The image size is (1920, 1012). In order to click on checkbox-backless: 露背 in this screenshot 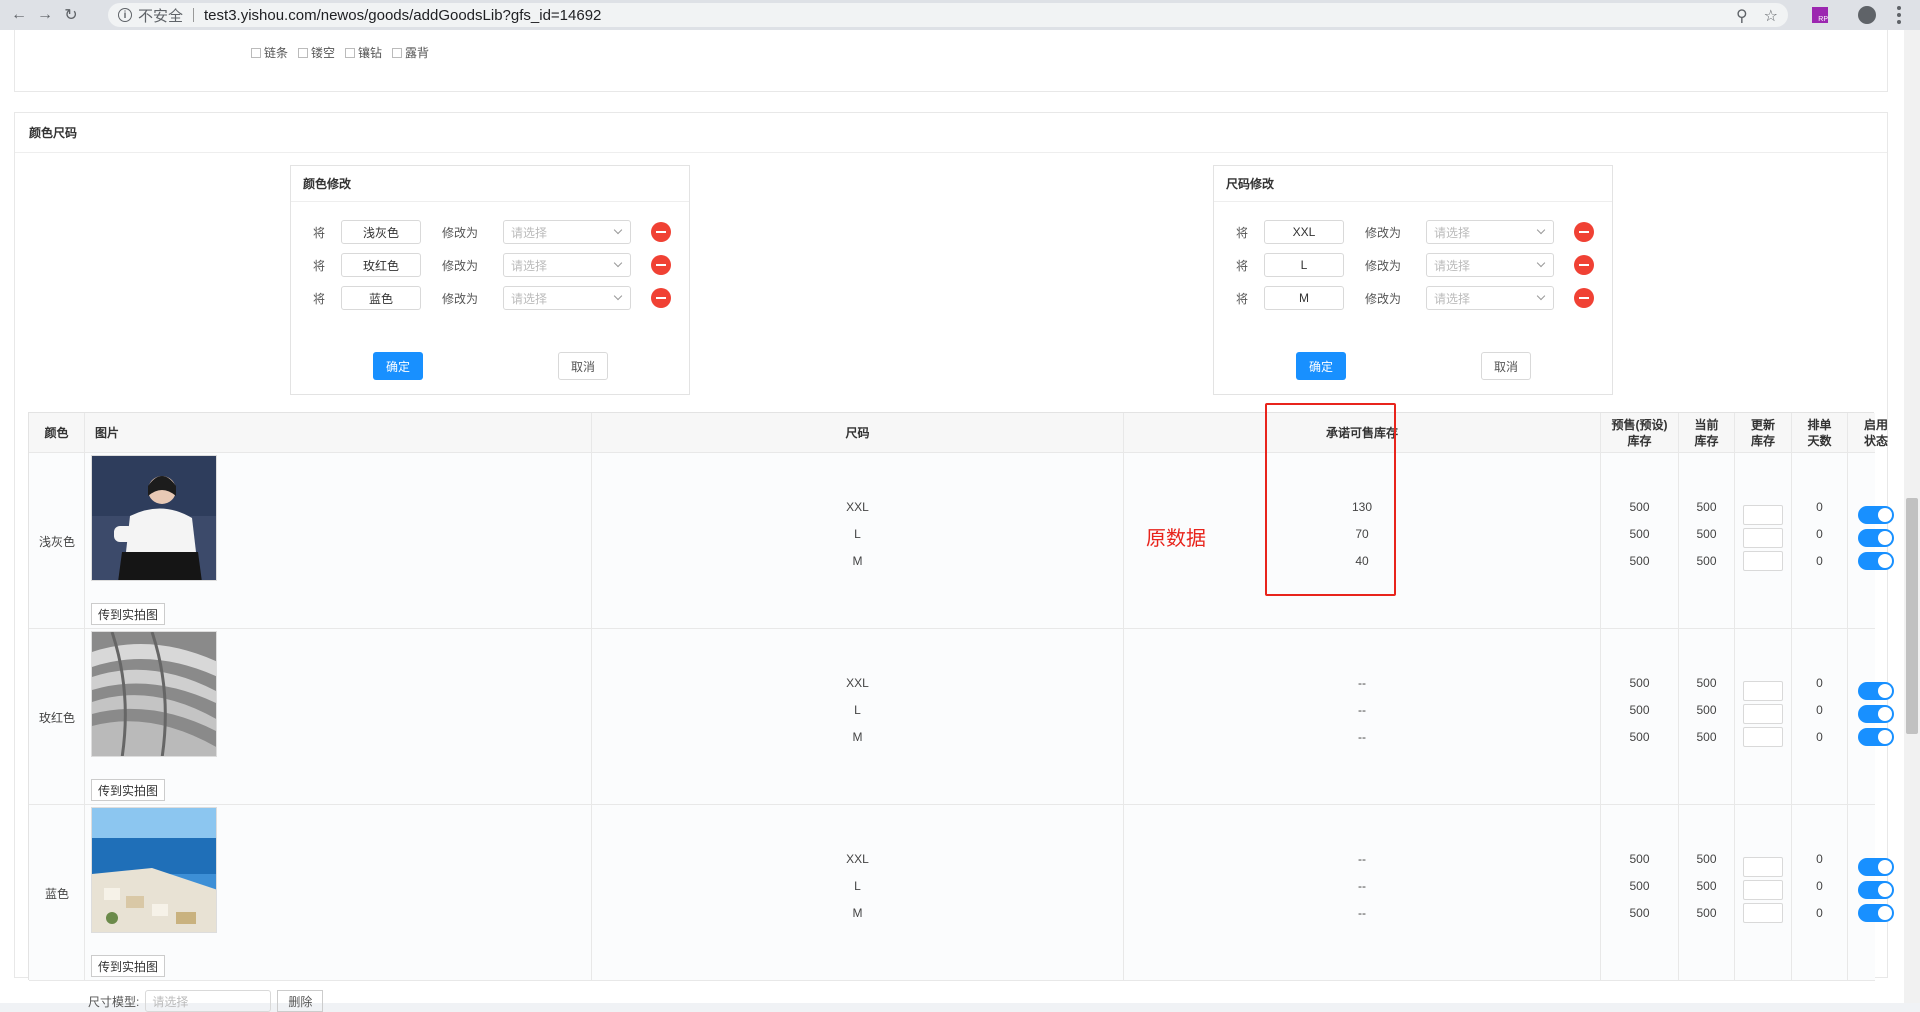, I will do `click(410, 52)`.